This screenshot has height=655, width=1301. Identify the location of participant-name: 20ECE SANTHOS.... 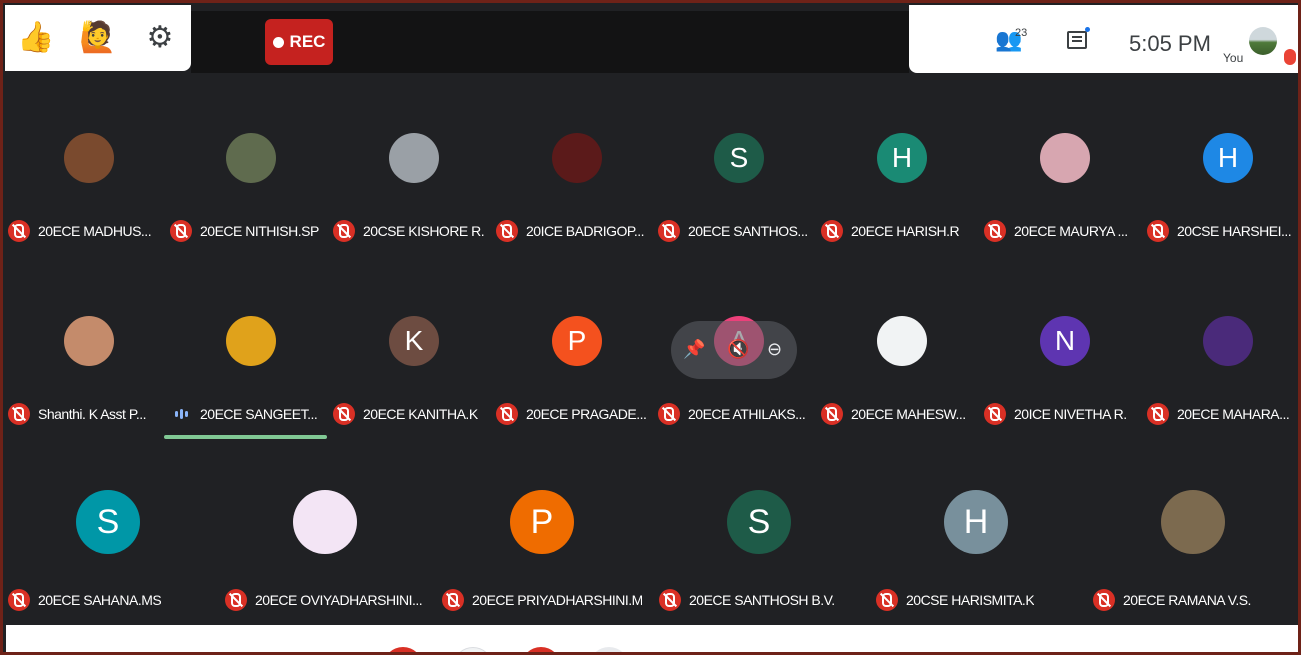
(748, 231).